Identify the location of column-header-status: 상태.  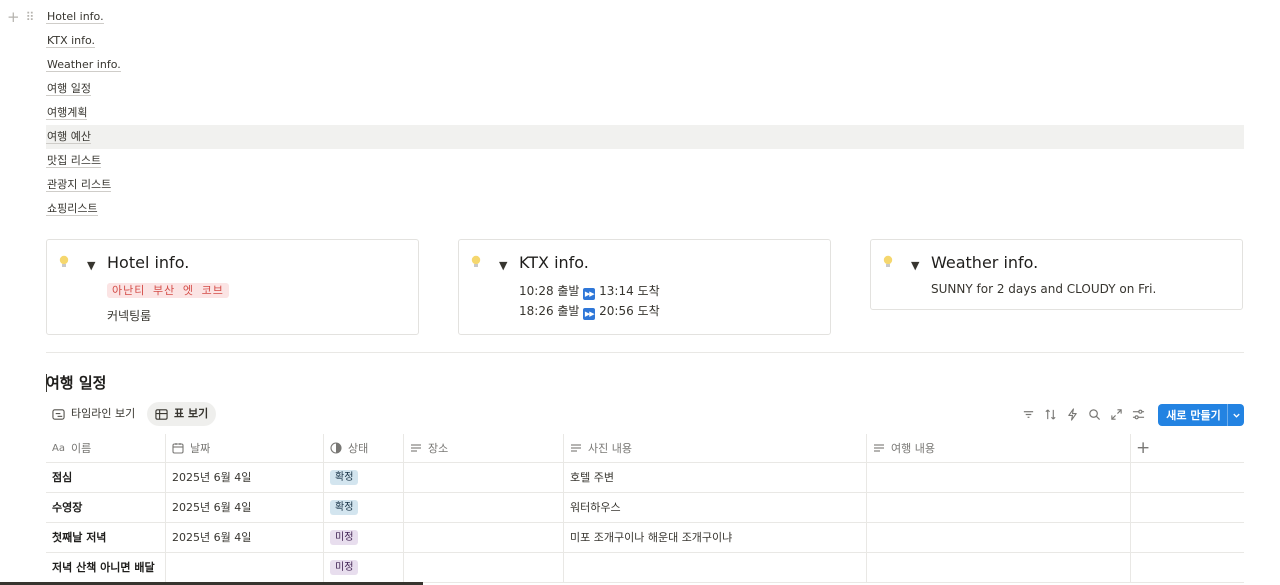
(364, 448).